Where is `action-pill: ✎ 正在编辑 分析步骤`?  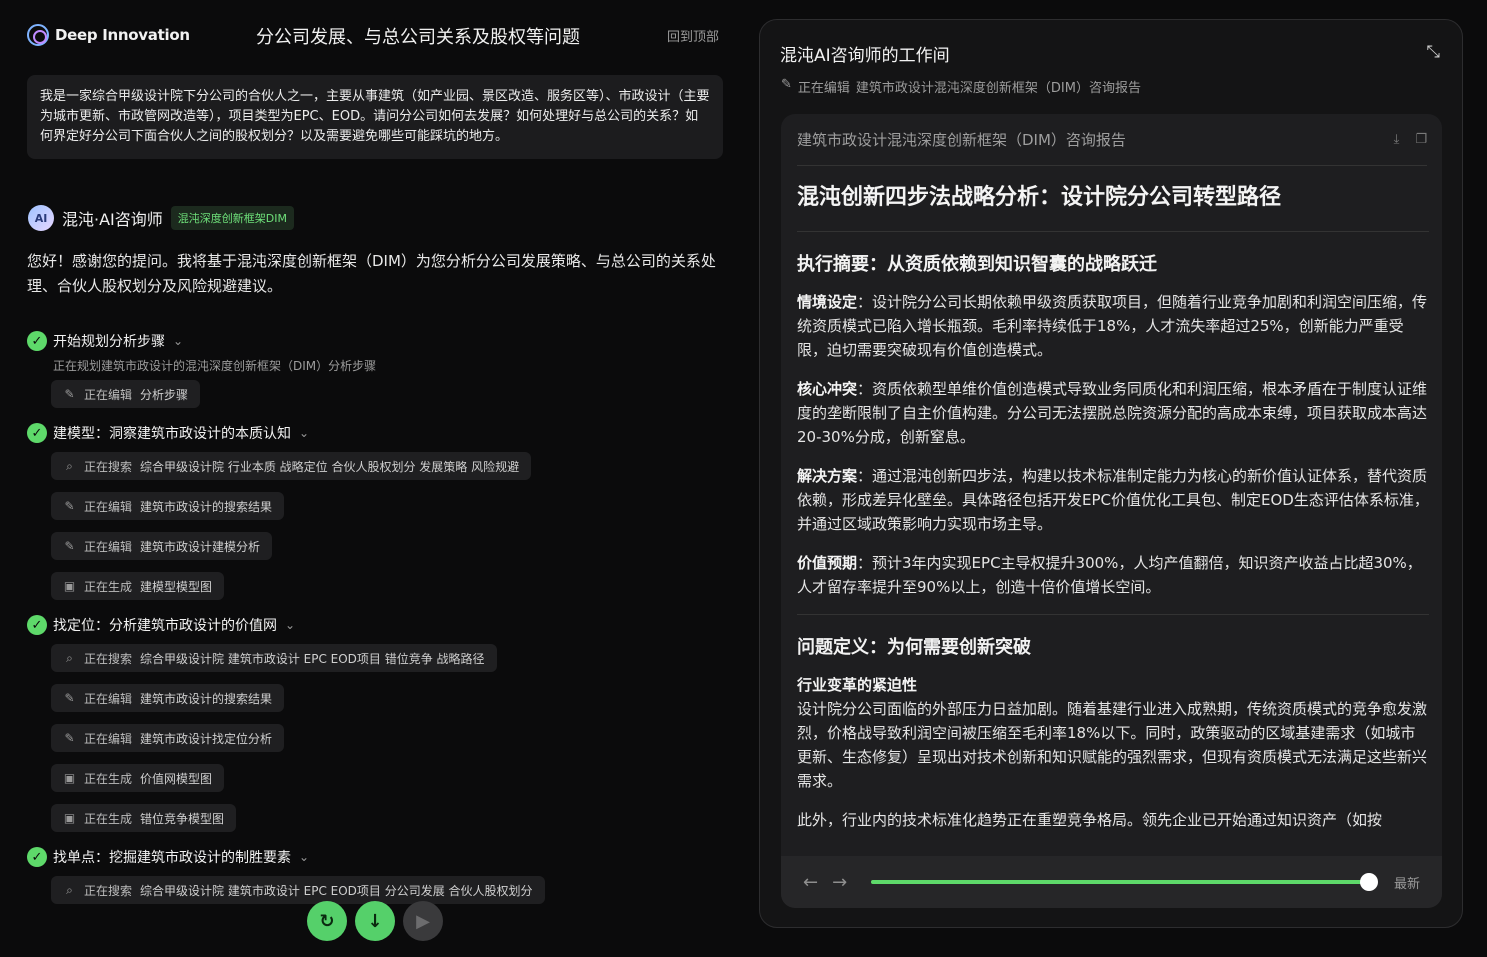 action-pill: ✎ 正在编辑 分析步骤 is located at coordinates (126, 394).